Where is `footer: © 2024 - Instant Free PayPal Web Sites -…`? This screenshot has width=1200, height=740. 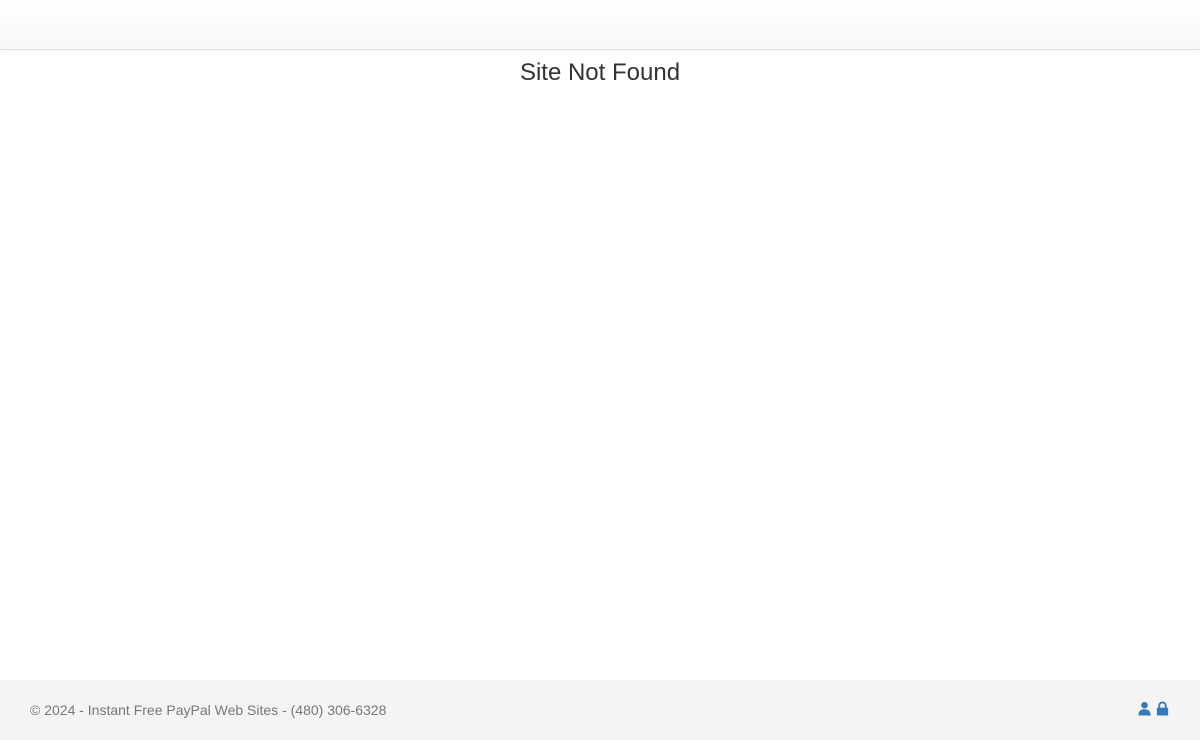 footer: © 2024 - Instant Free PayPal Web Sites -… is located at coordinates (600, 710).